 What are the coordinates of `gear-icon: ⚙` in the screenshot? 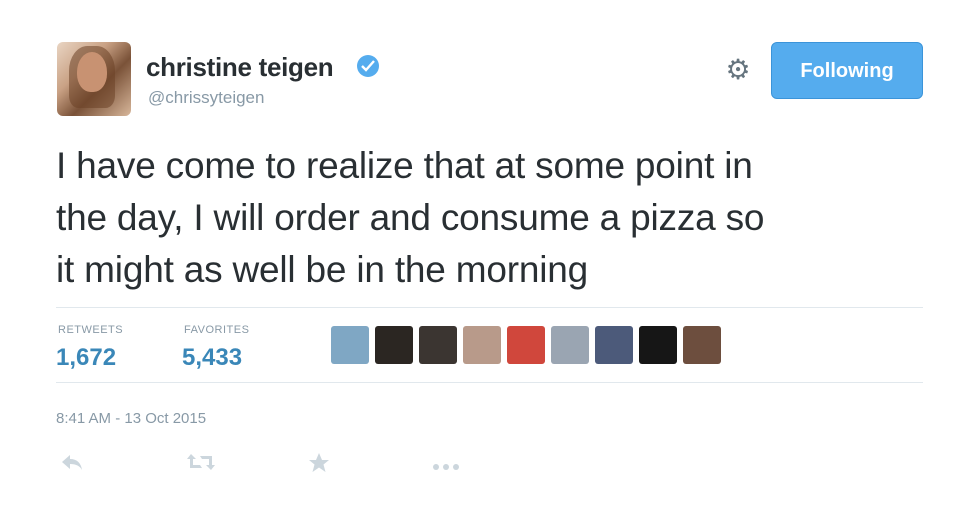 It's located at (738, 70).